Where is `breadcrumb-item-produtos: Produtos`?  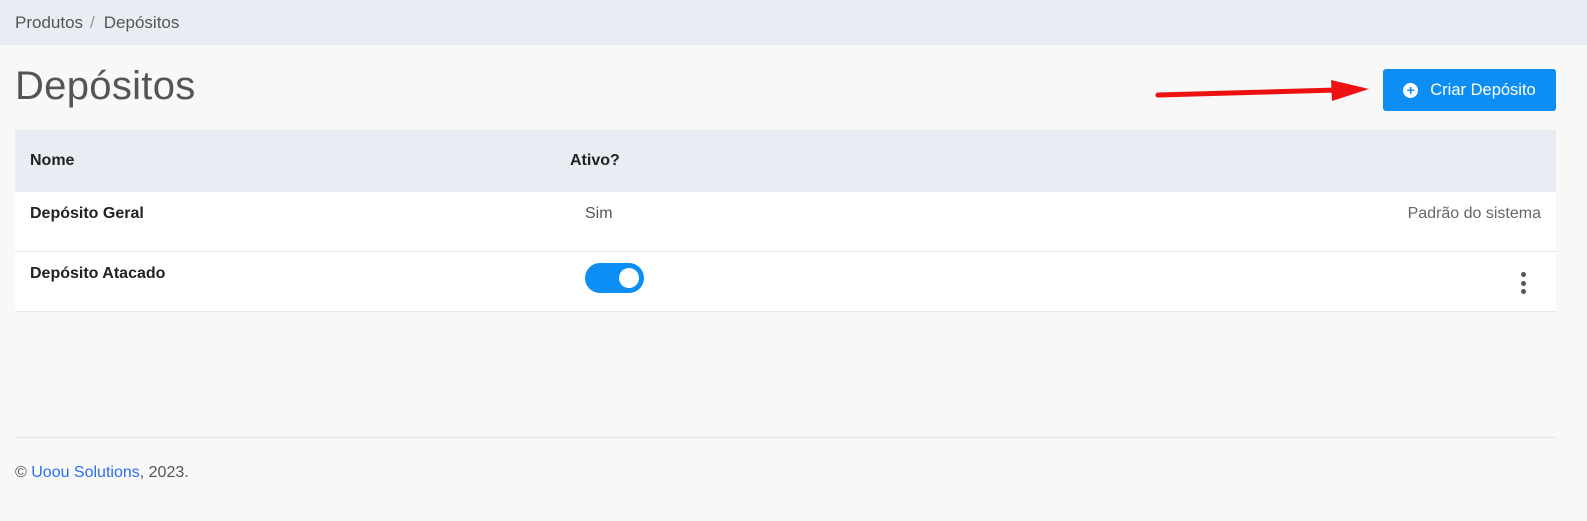 breadcrumb-item-produtos: Produtos is located at coordinates (49, 23).